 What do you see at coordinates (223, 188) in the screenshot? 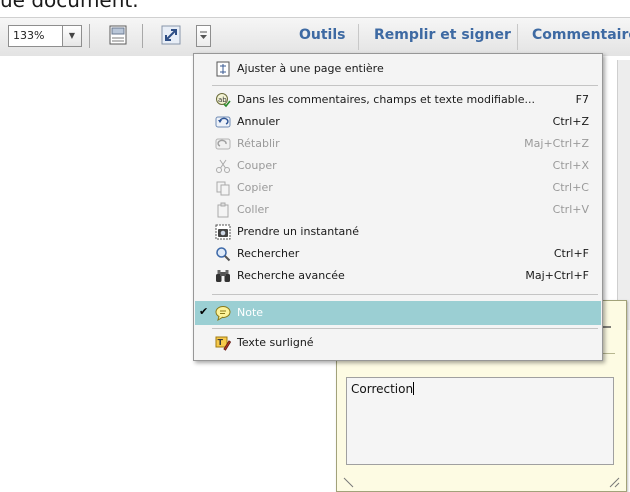
I see `copy-icon` at bounding box center [223, 188].